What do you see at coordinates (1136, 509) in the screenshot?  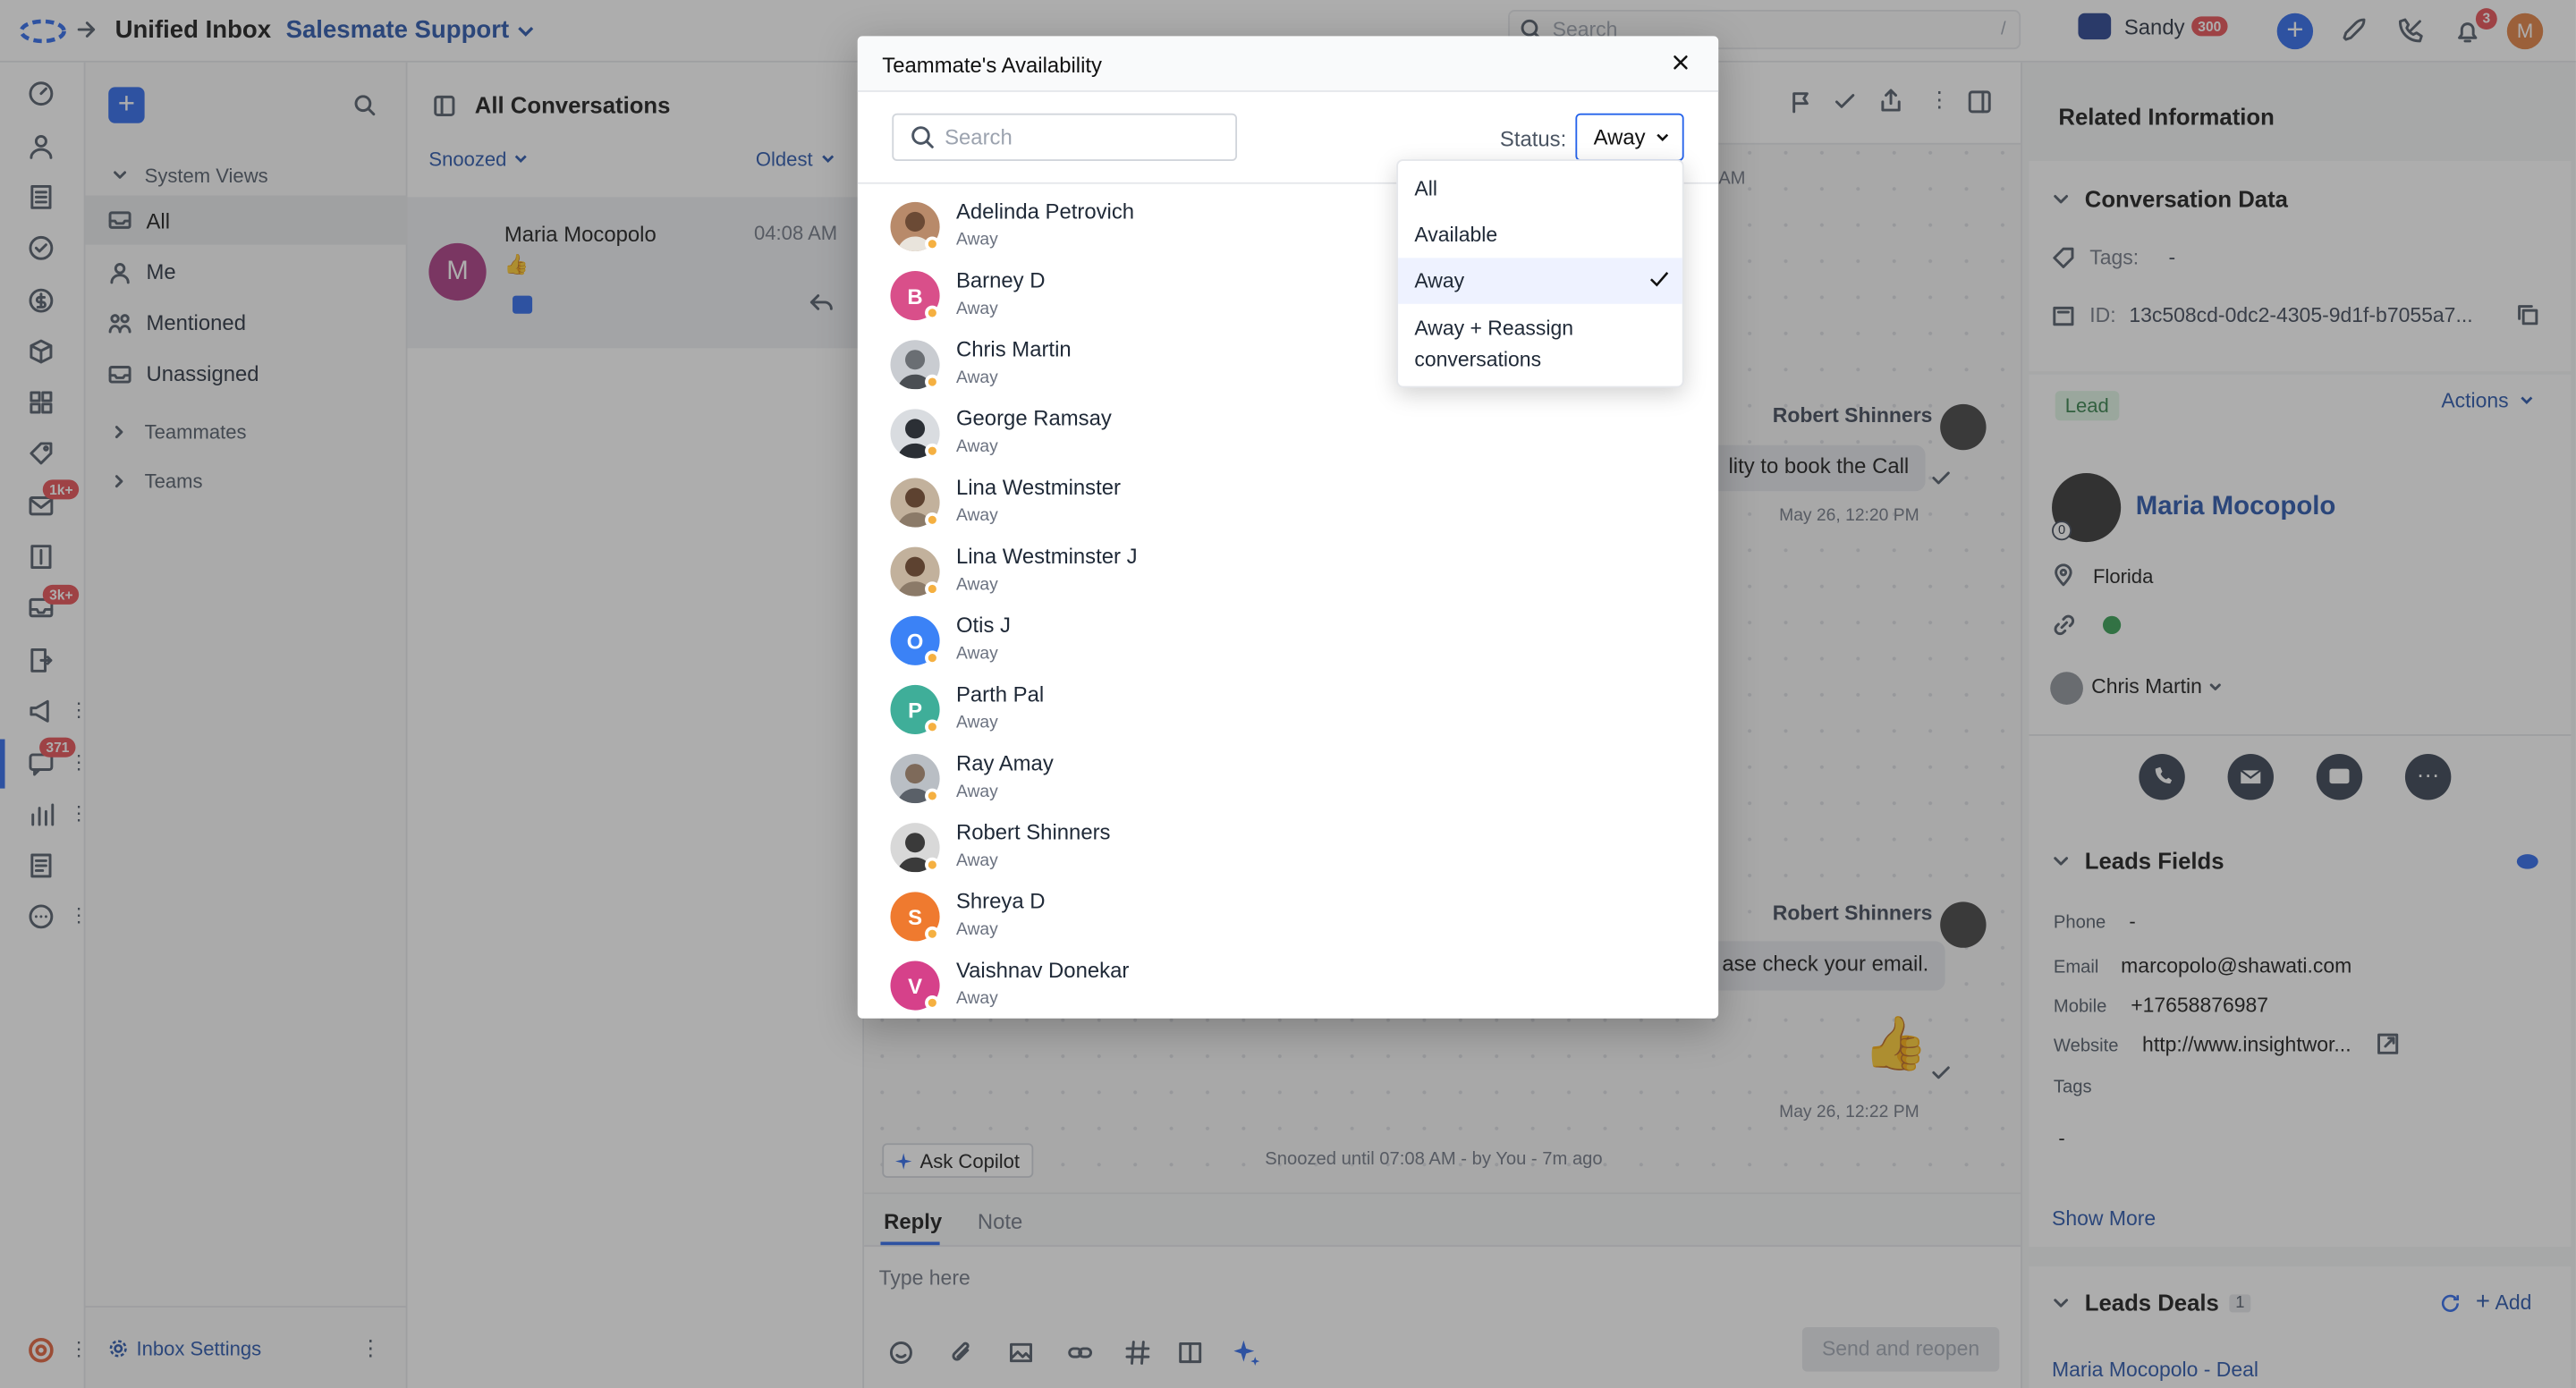 I see `list-item: Lina Westminster Away` at bounding box center [1136, 509].